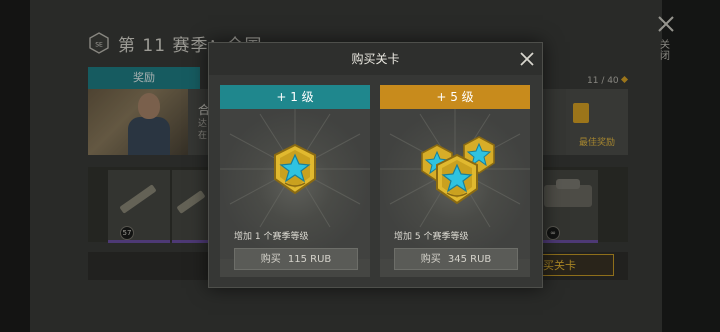  Describe the element at coordinates (375, 59) in the screenshot. I see `dialog-title: 购买关卡` at that location.